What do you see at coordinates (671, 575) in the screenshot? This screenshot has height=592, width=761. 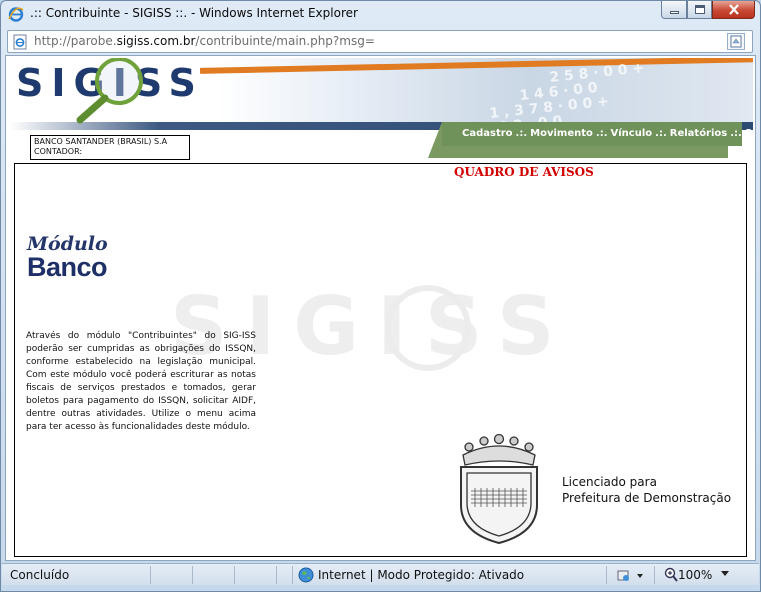 I see `zoom-icon` at bounding box center [671, 575].